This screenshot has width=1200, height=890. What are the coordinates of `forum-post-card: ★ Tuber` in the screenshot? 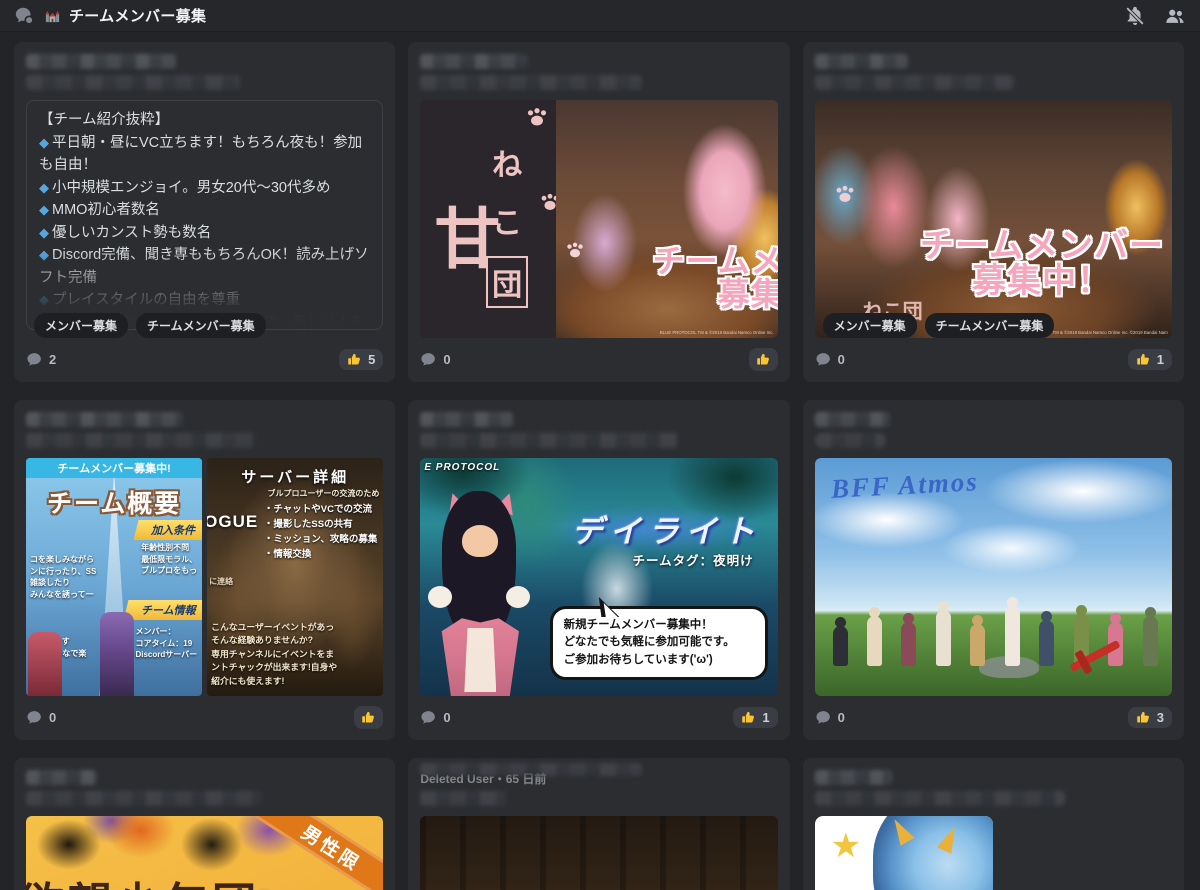 It's located at (993, 824).